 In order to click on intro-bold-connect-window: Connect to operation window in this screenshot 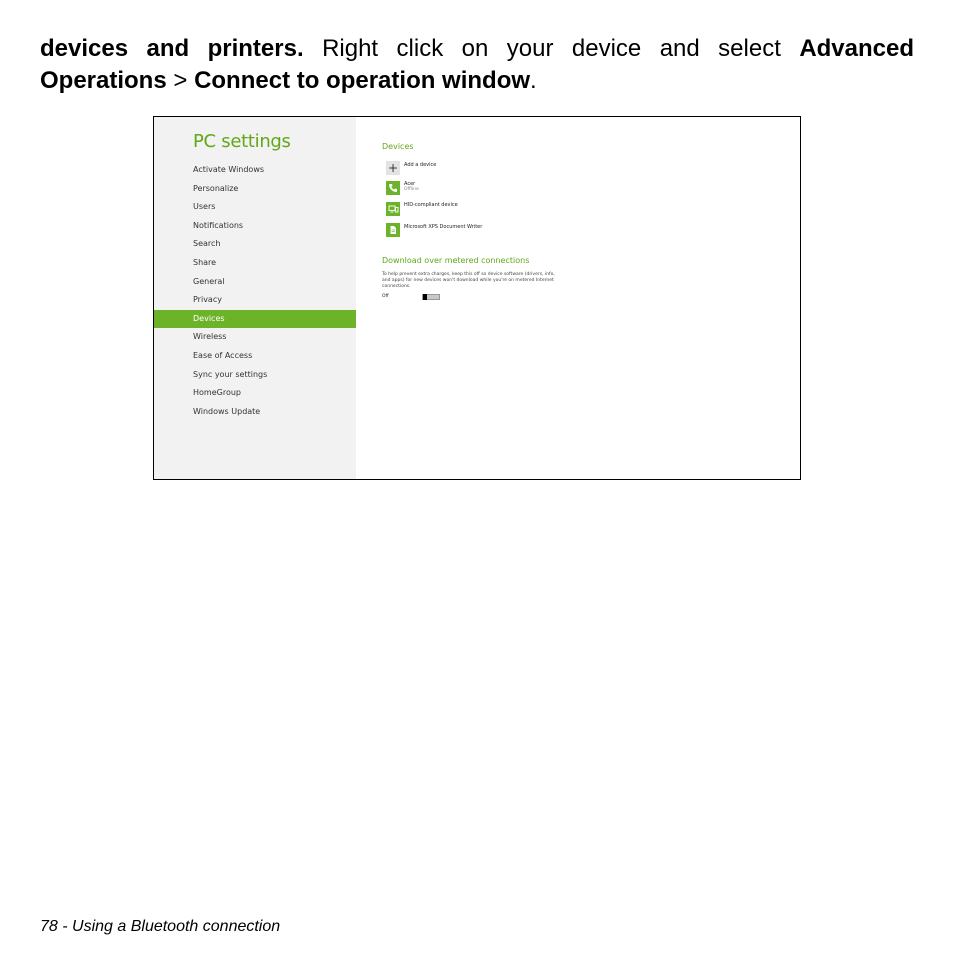, I will do `click(362, 80)`.